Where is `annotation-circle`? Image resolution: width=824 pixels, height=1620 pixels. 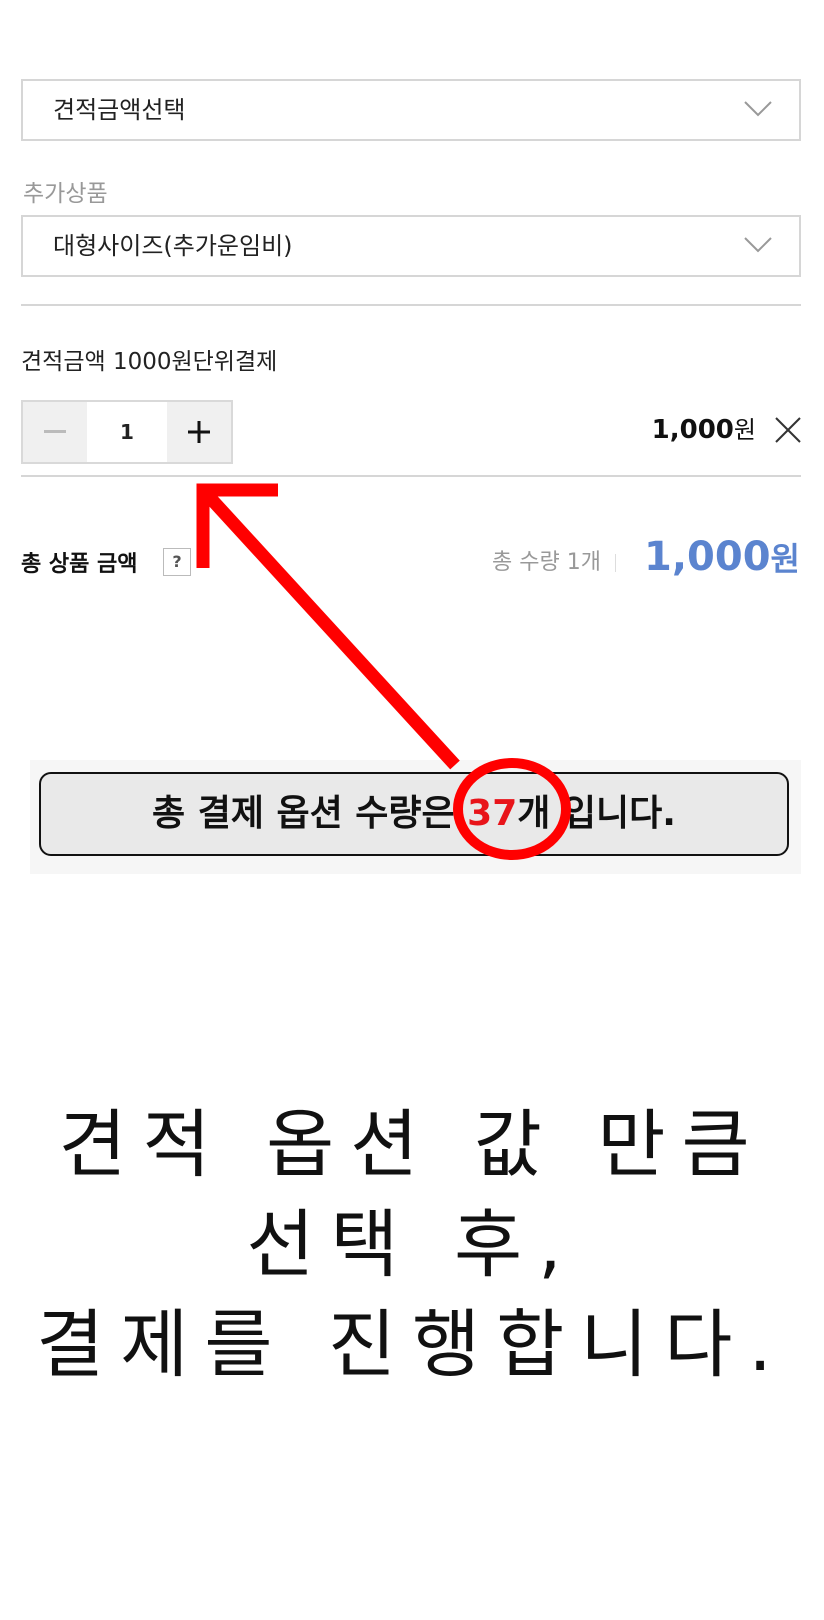 annotation-circle is located at coordinates (512, 809).